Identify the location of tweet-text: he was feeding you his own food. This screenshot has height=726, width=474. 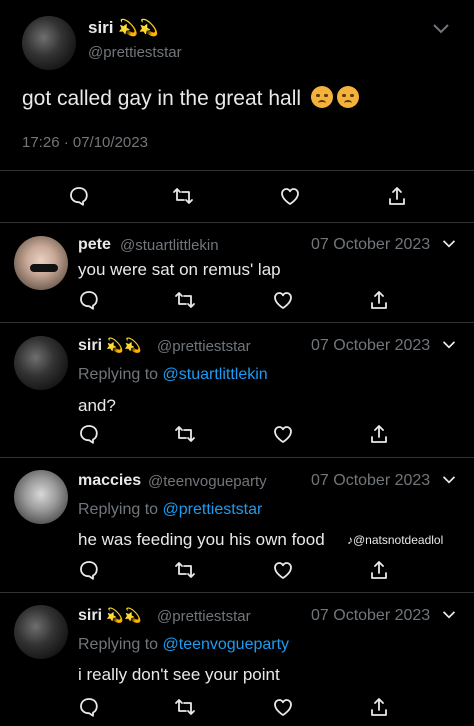
(201, 539).